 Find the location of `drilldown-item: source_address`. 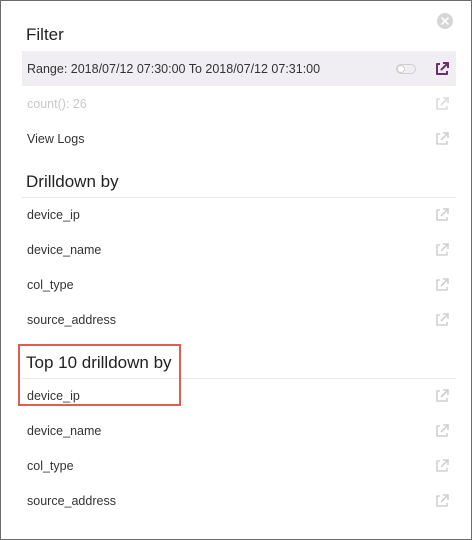

drilldown-item: source_address is located at coordinates (239, 319).